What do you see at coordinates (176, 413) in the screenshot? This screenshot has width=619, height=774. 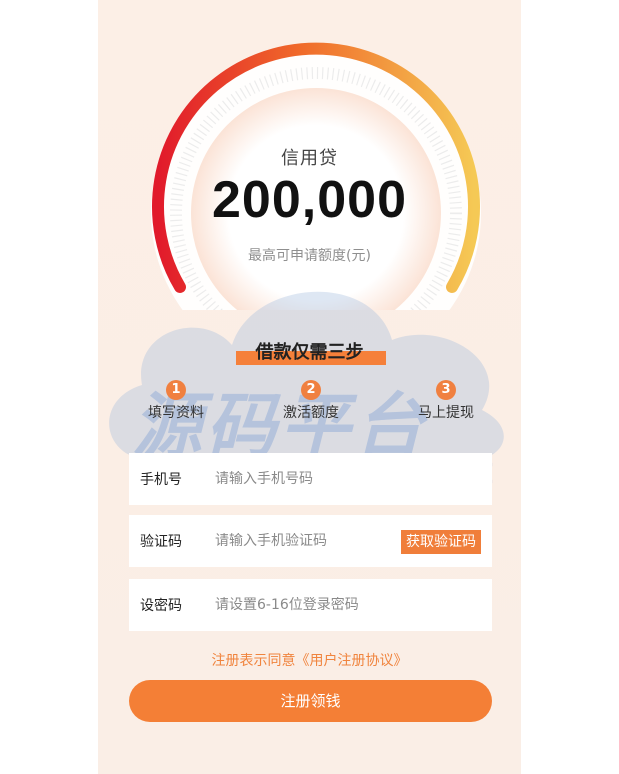 I see `step-label: 填写资料` at bounding box center [176, 413].